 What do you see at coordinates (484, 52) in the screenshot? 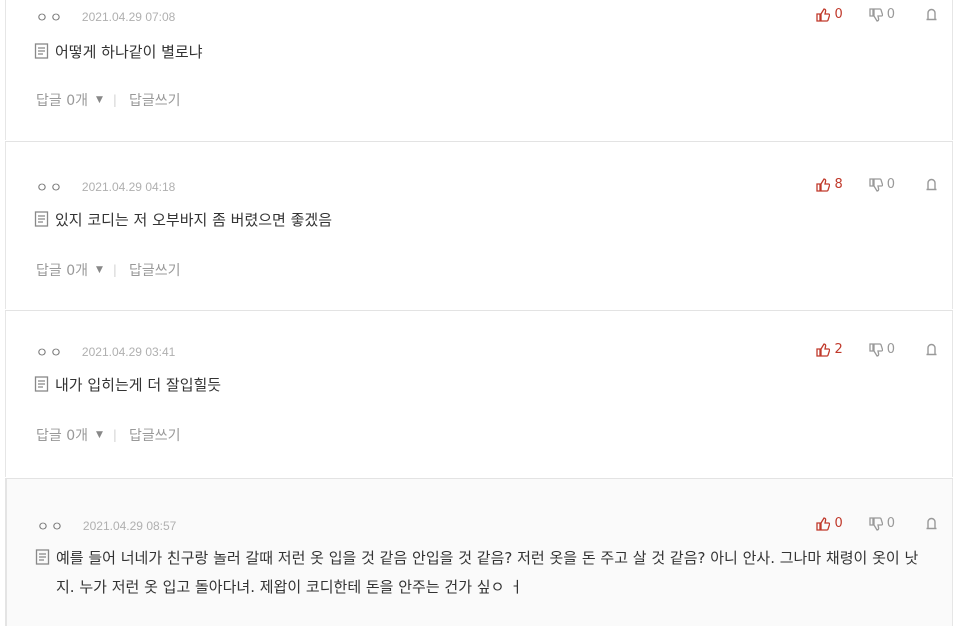
I see `comment-body: 어떻게 하나같이 별로냐` at bounding box center [484, 52].